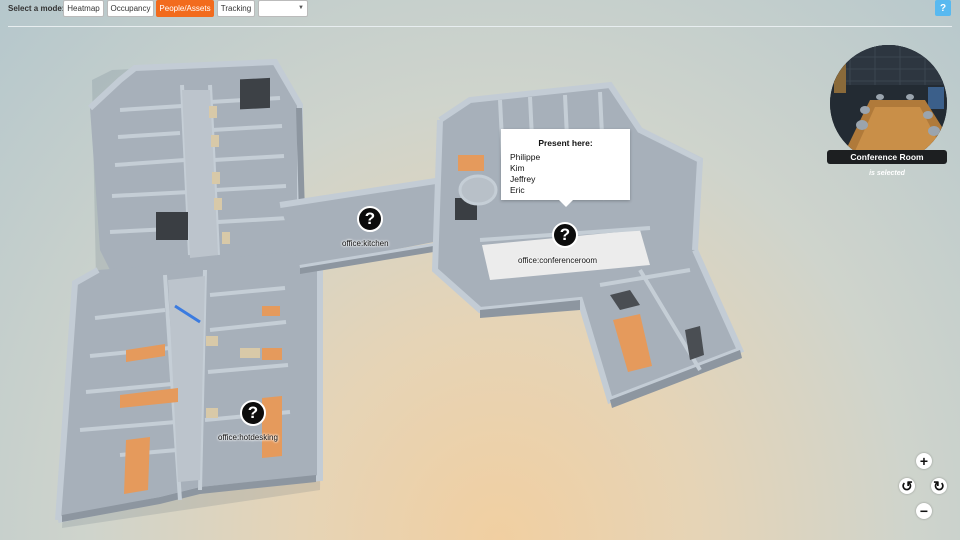 This screenshot has width=960, height=540. Describe the element at coordinates (924, 461) in the screenshot. I see `zoom-in-button: +` at that location.